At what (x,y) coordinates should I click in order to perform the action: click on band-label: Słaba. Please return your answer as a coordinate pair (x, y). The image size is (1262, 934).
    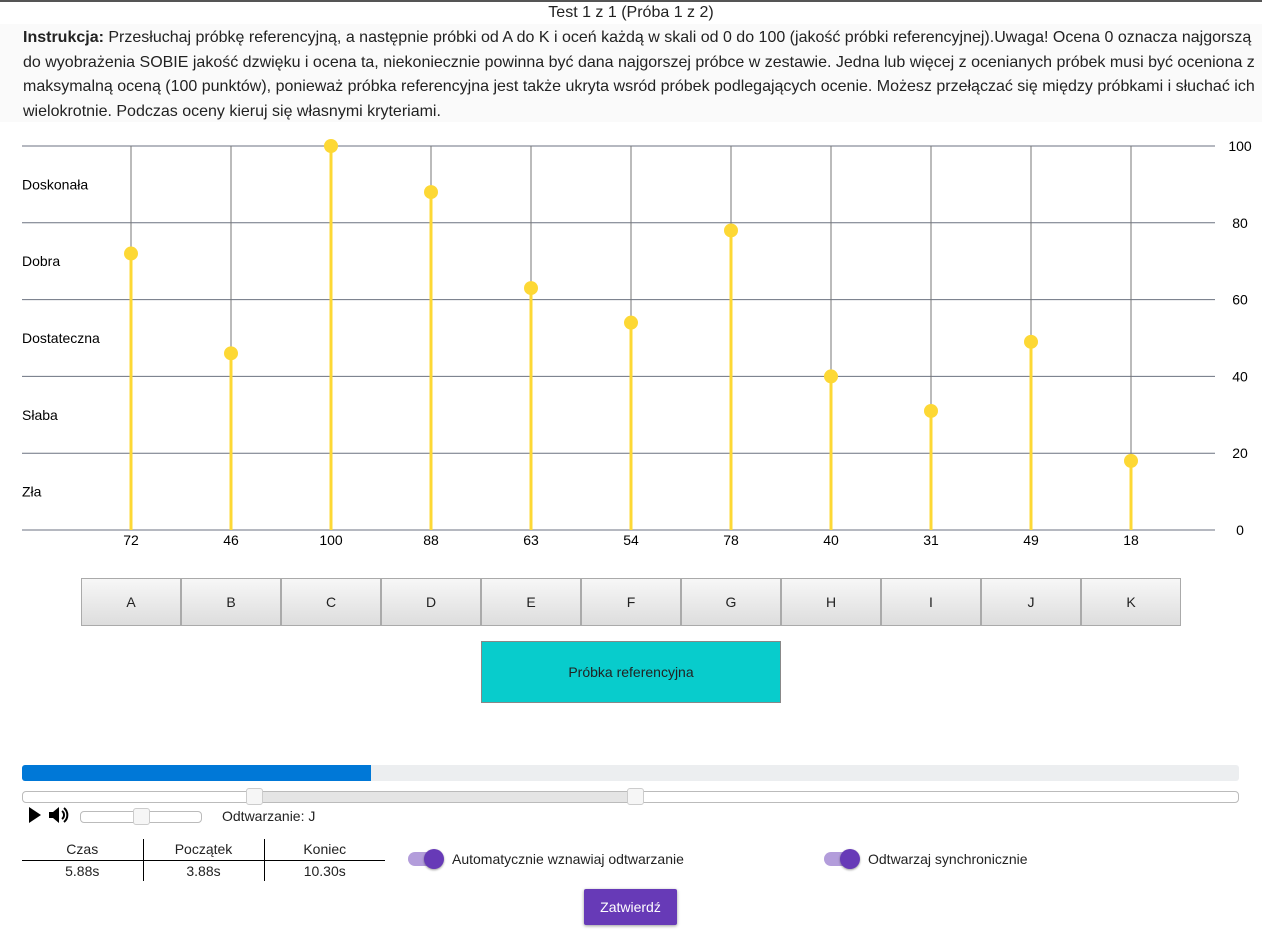
    Looking at the image, I should click on (40, 415).